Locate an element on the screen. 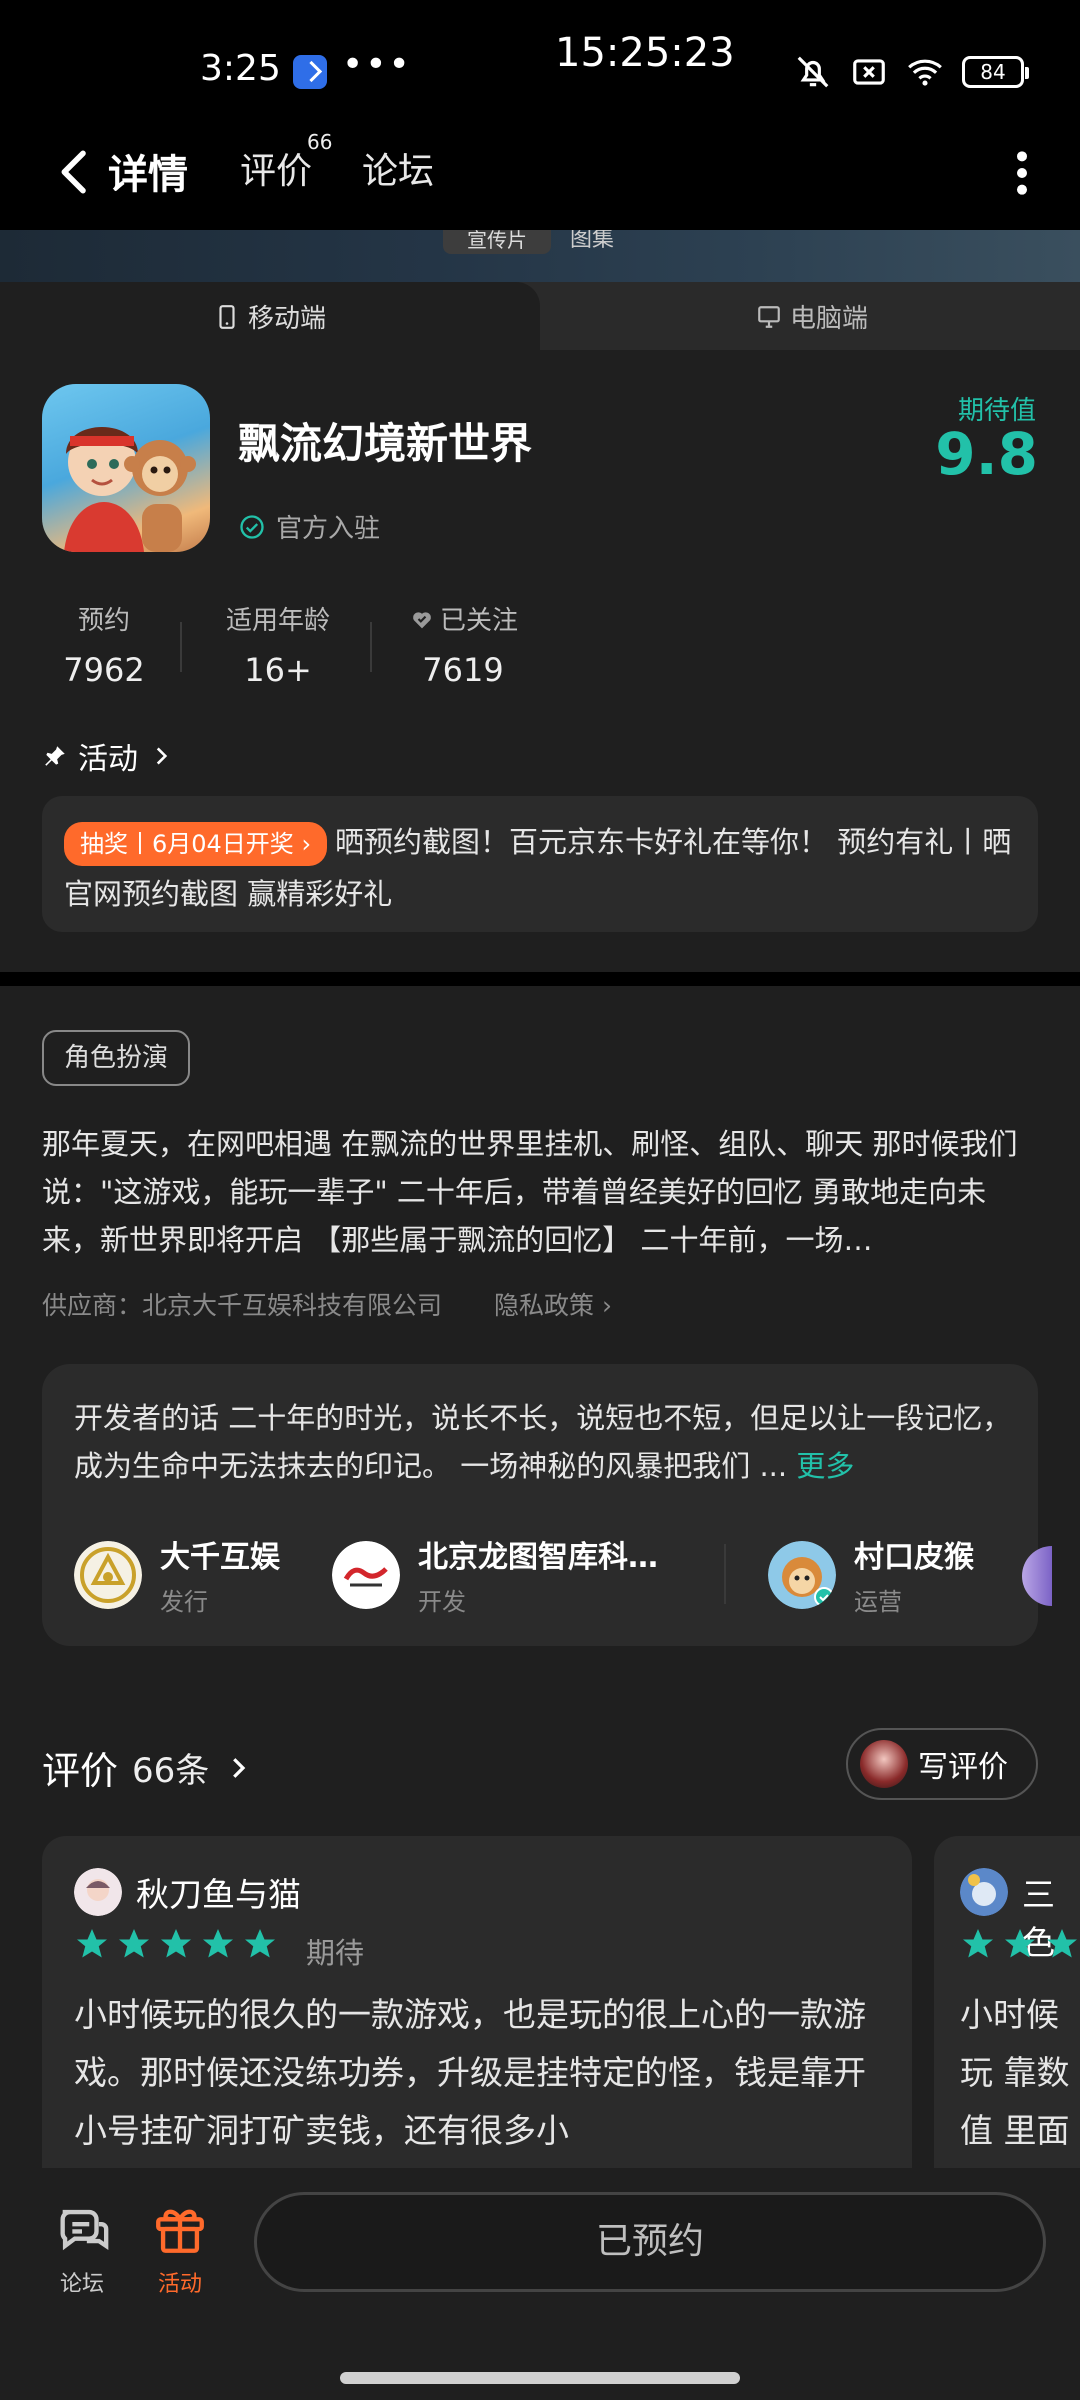  gift-icon is located at coordinates (180, 2231).